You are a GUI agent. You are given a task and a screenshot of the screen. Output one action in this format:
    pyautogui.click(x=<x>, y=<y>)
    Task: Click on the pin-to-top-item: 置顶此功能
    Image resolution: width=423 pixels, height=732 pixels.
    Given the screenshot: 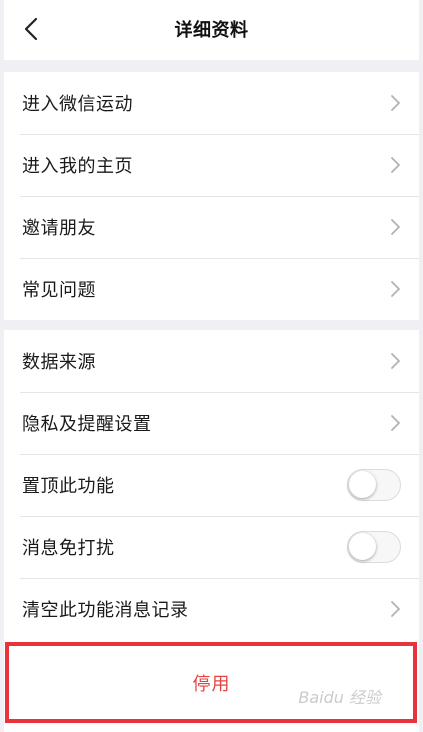 What is the action you would take?
    pyautogui.click(x=211, y=485)
    